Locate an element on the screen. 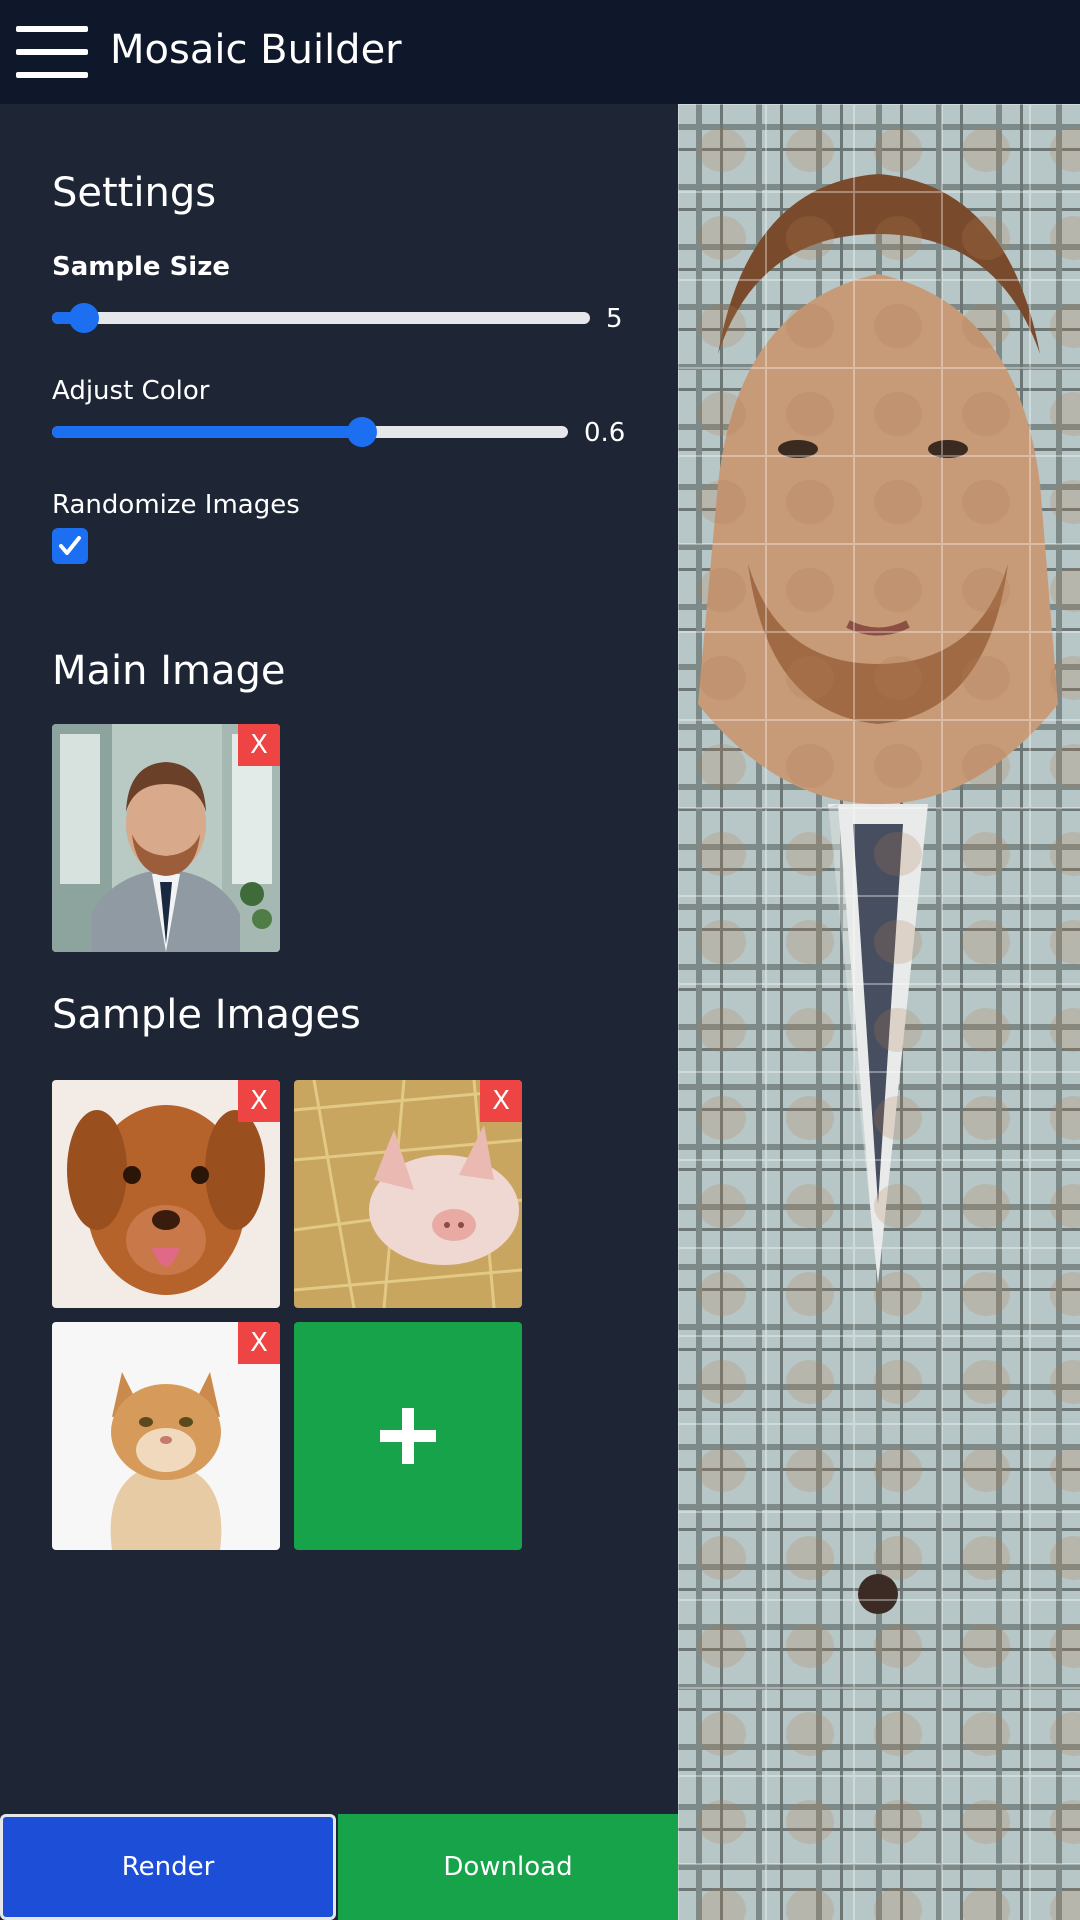 This screenshot has height=1920, width=1080. remove-main-image-button: X is located at coordinates (259, 745).